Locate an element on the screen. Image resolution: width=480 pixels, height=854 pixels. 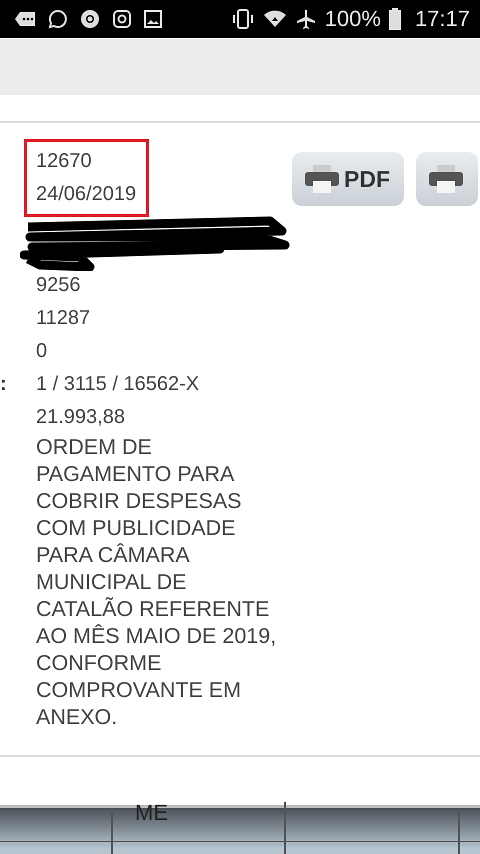
account-value: 1 / 3115 / 16562-X is located at coordinates (118, 384).